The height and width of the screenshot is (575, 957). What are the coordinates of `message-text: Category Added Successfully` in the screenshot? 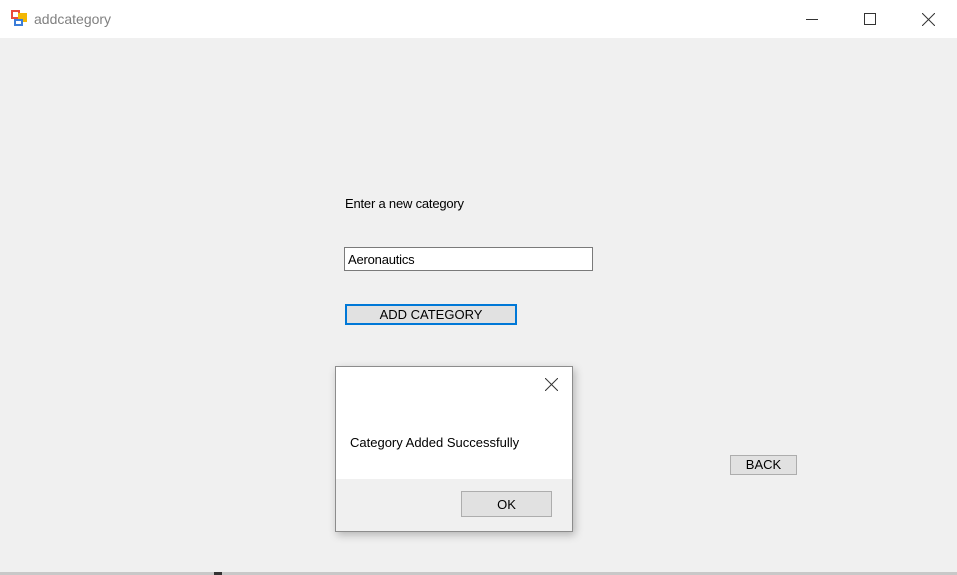 It's located at (435, 442).